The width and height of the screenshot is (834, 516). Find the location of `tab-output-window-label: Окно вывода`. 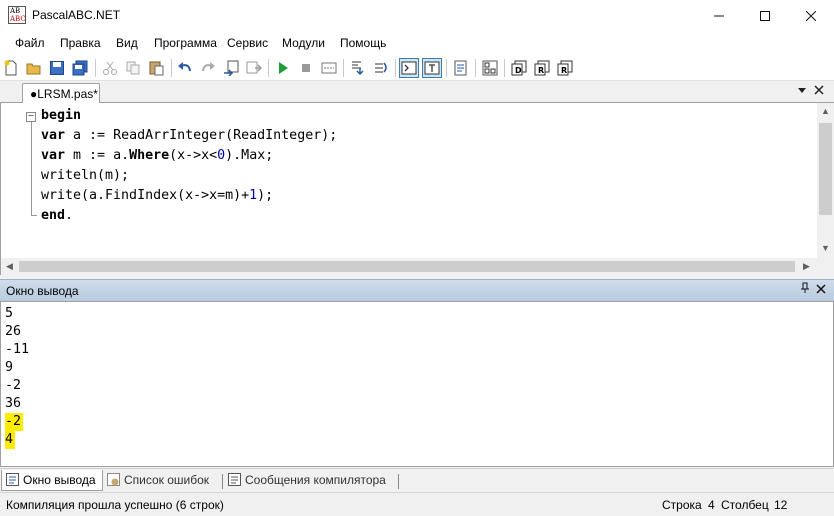

tab-output-window-label: Окно вывода is located at coordinates (59, 480).